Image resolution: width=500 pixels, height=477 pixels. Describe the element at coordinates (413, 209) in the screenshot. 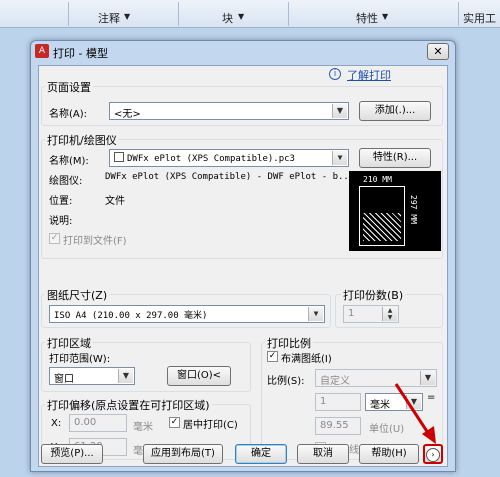

I see `paper-height-label: 297 MM` at that location.